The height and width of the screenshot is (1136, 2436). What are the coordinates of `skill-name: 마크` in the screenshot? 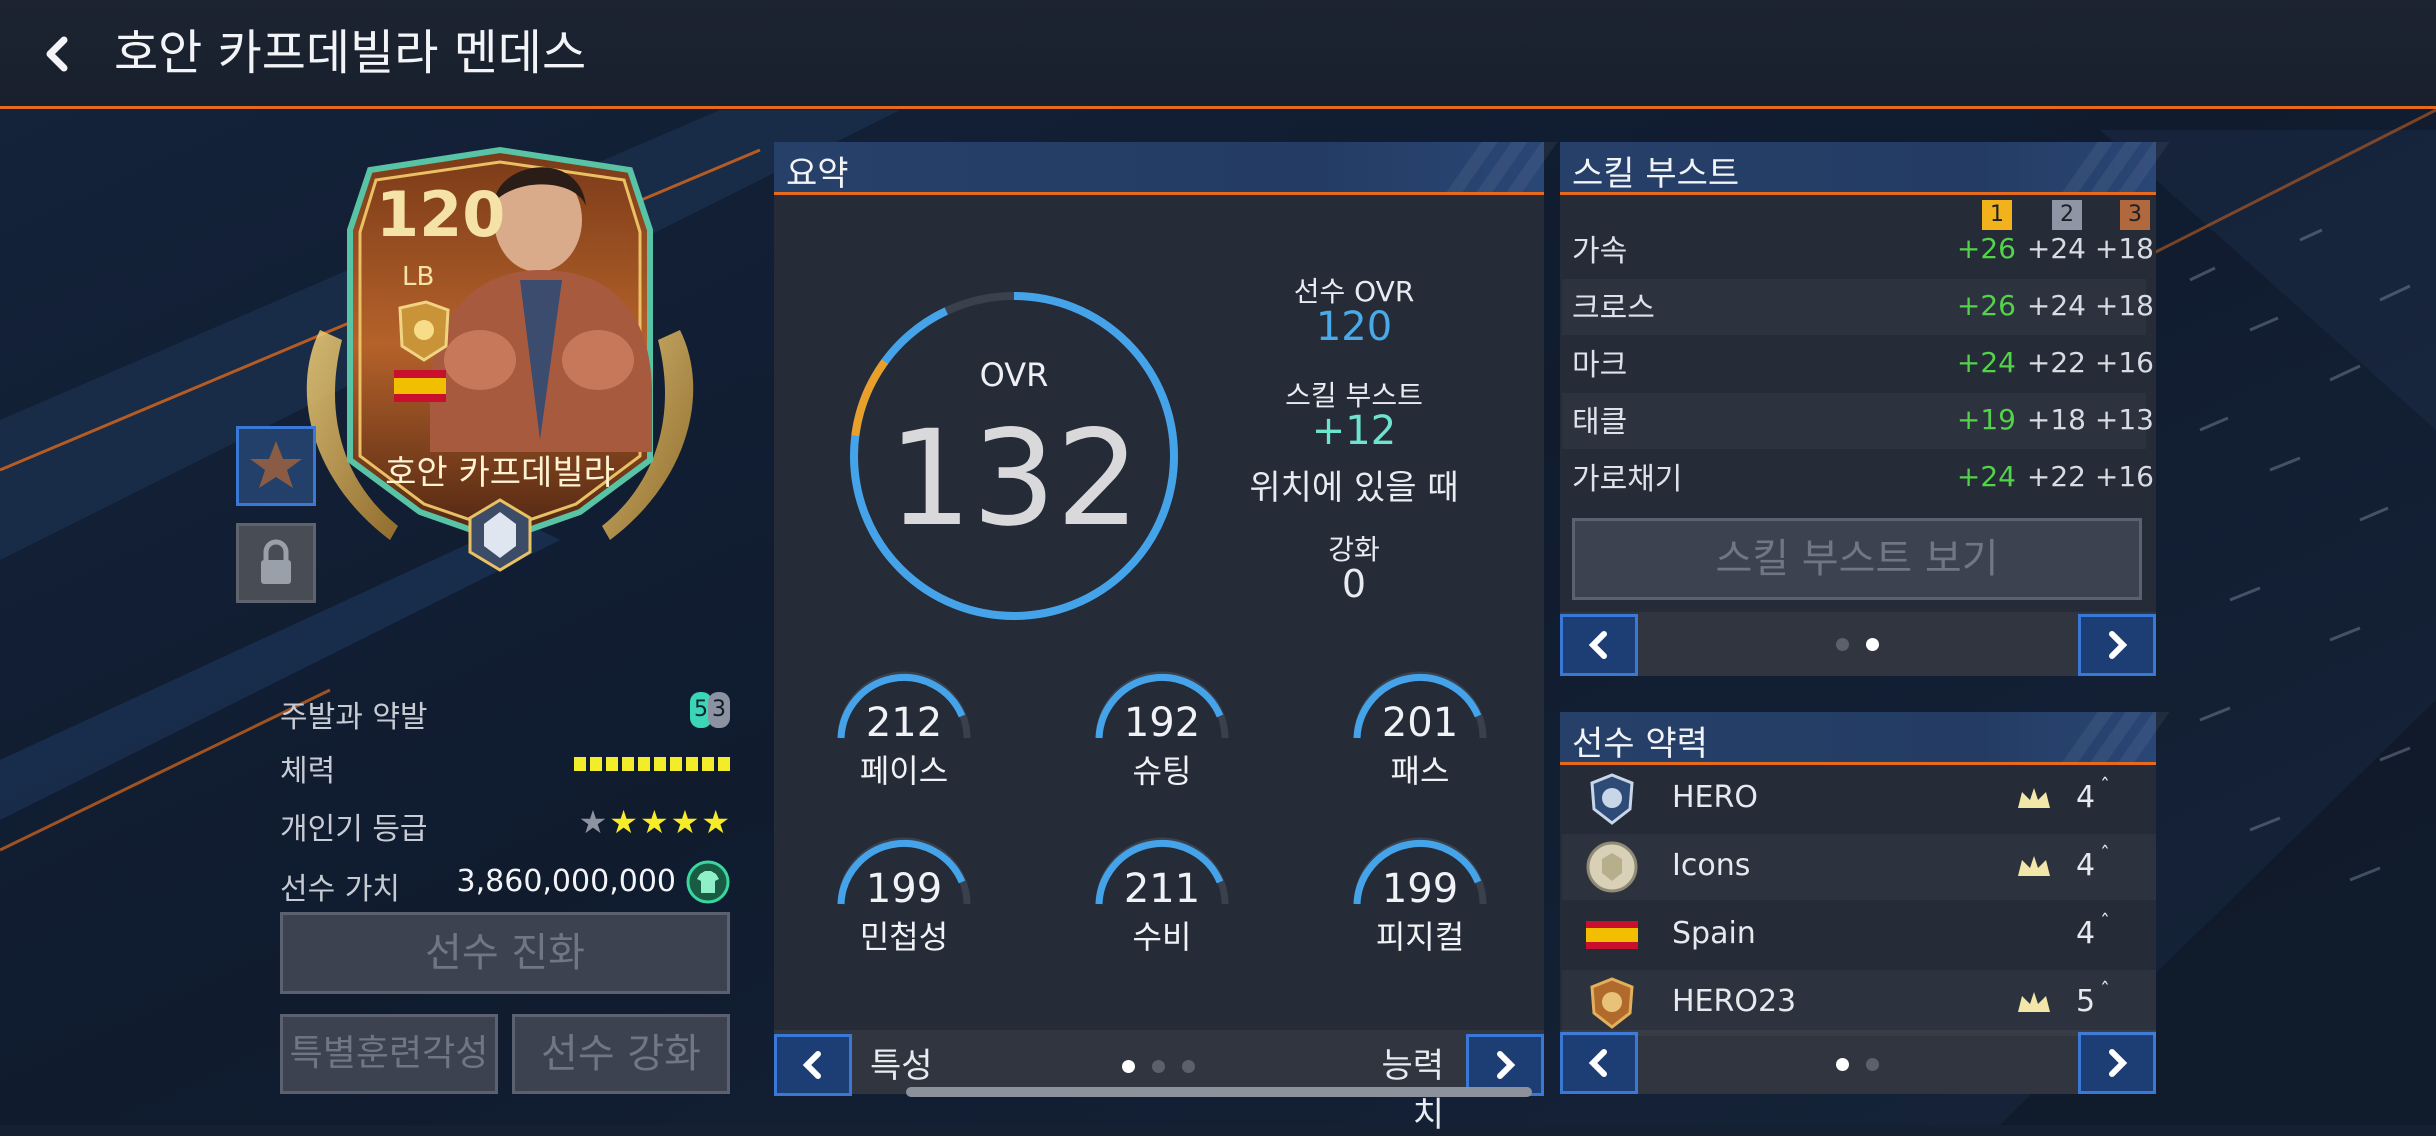 It's located at (1600, 365).